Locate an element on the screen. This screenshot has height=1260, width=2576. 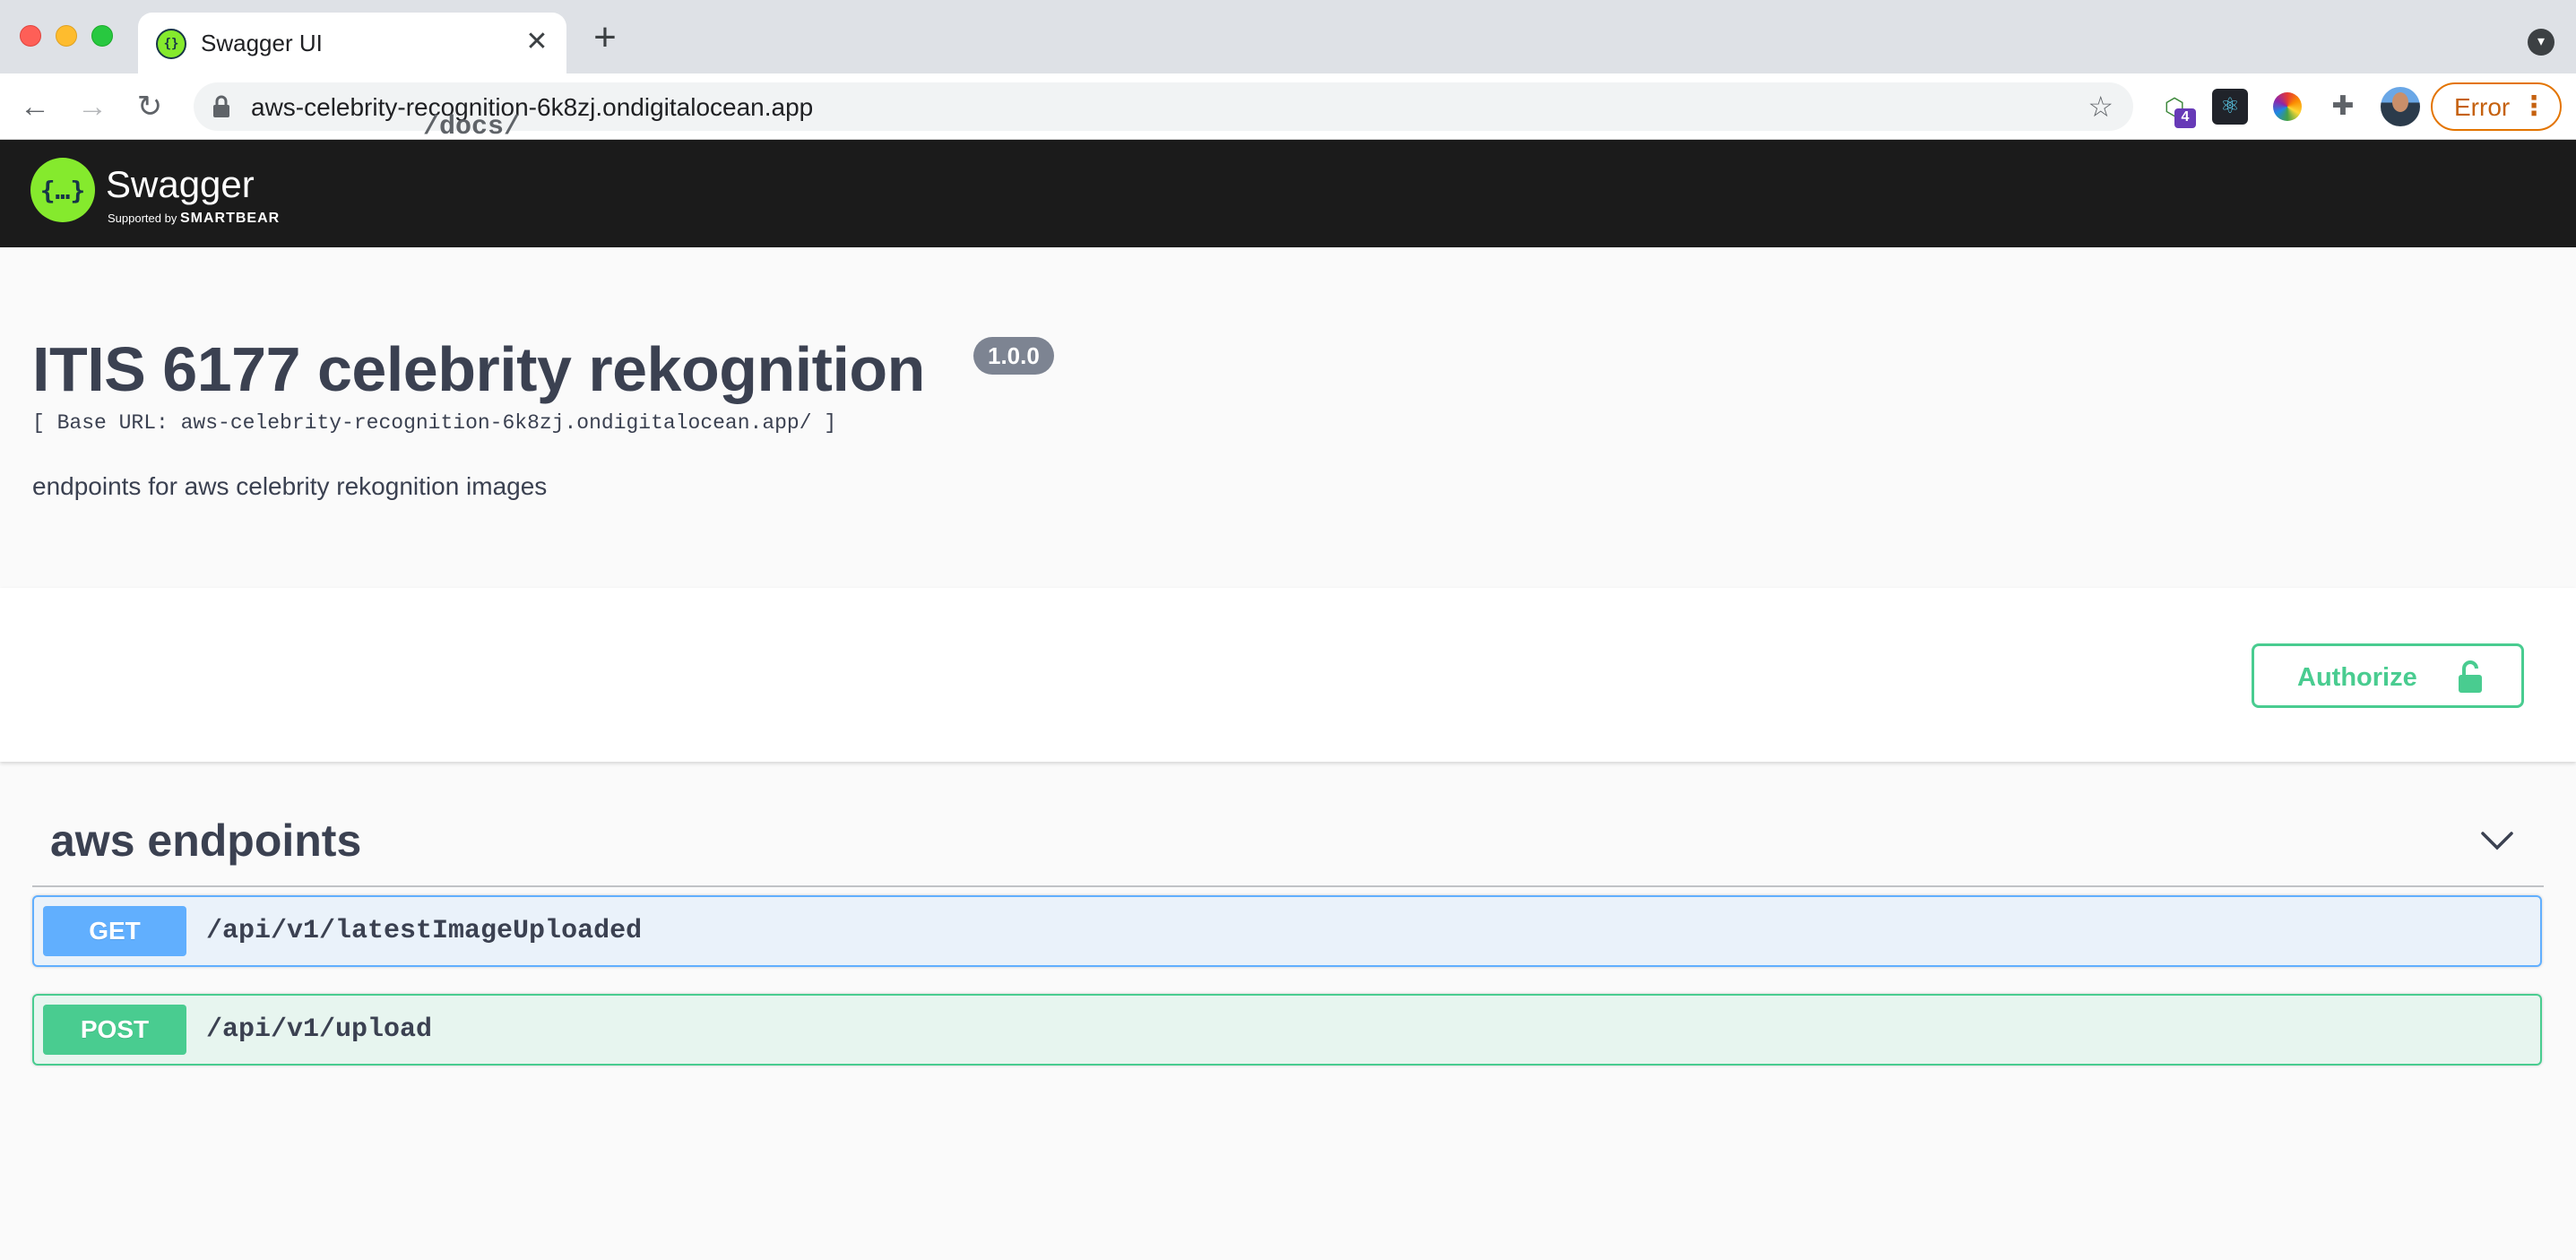
supported-by-text: Supported by is located at coordinates (142, 218).